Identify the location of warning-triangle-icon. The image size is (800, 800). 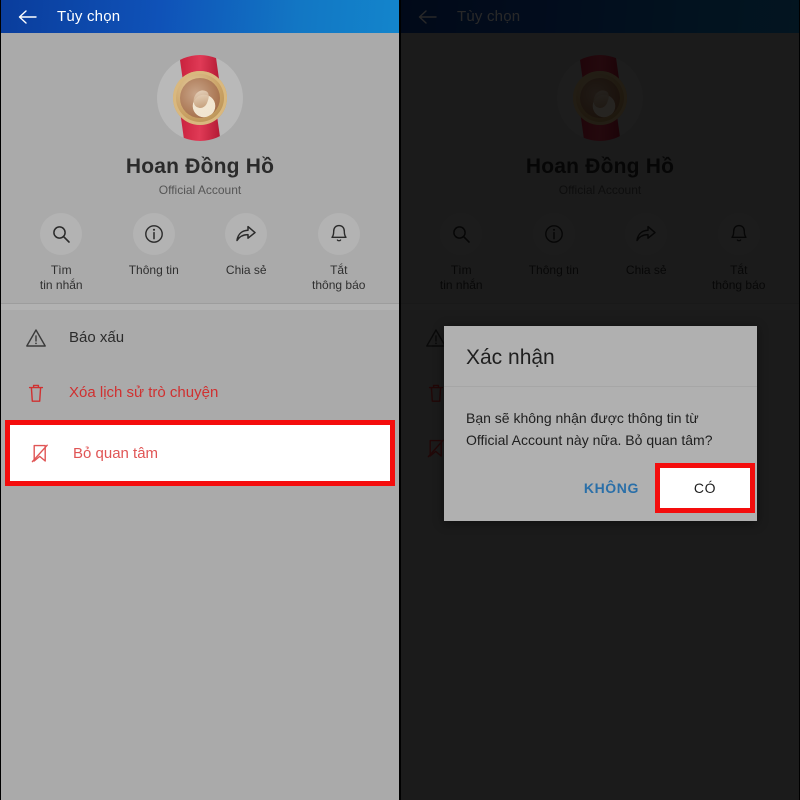
(36, 338).